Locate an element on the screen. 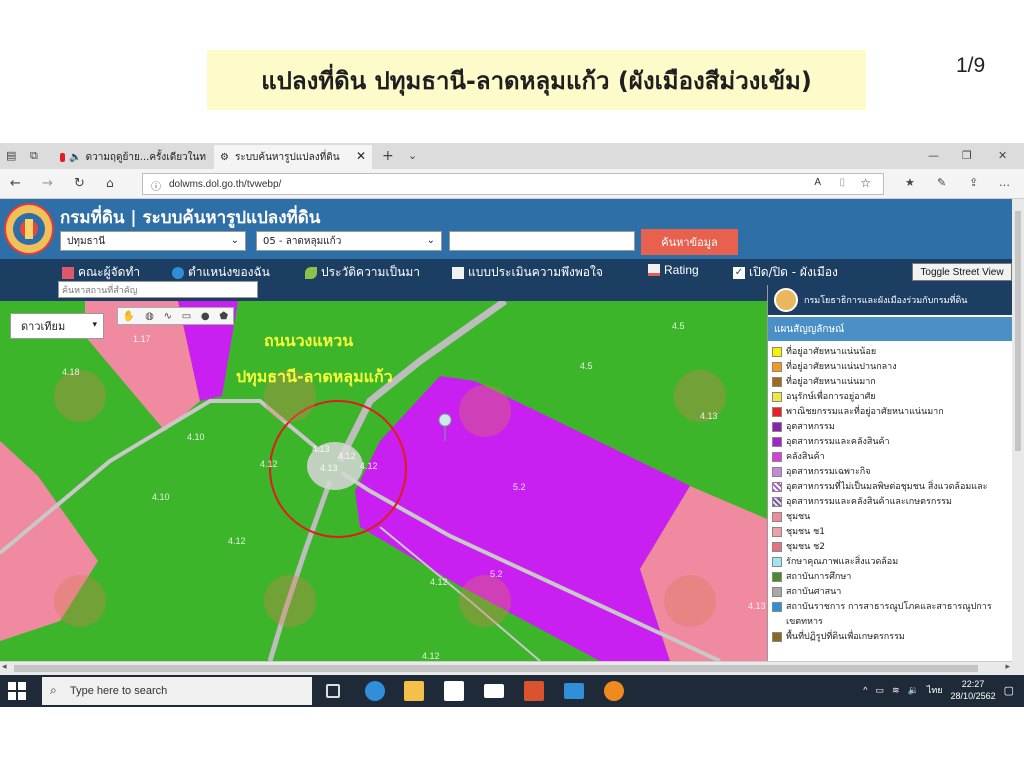 Image resolution: width=1024 pixels, height=768 pixels. tab-manager-icon: ▤ is located at coordinates (11, 155).